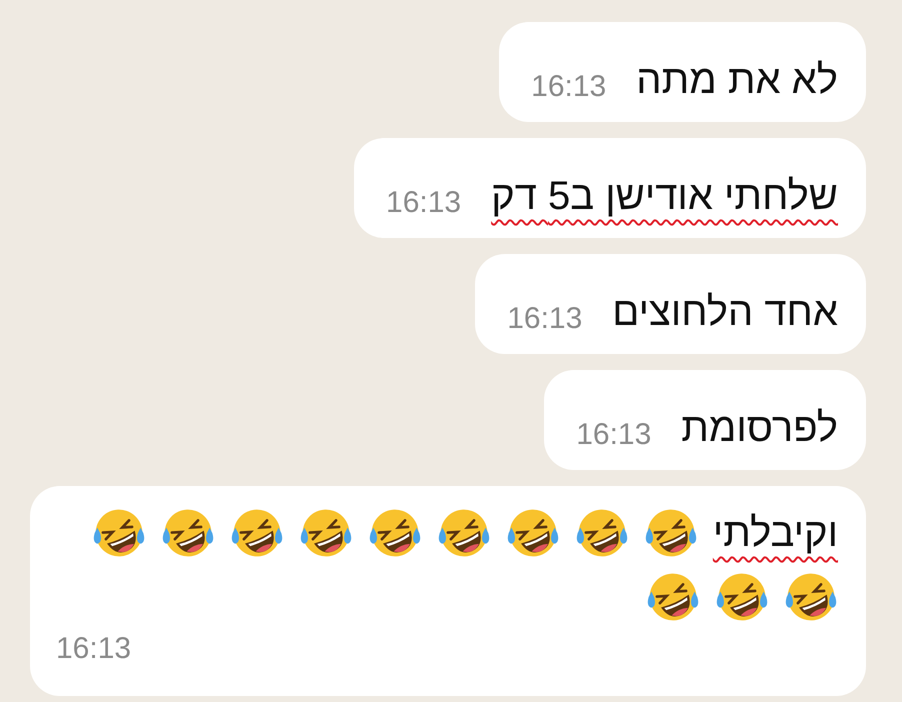  What do you see at coordinates (759, 428) in the screenshot?
I see `message-text: לפרסומת` at bounding box center [759, 428].